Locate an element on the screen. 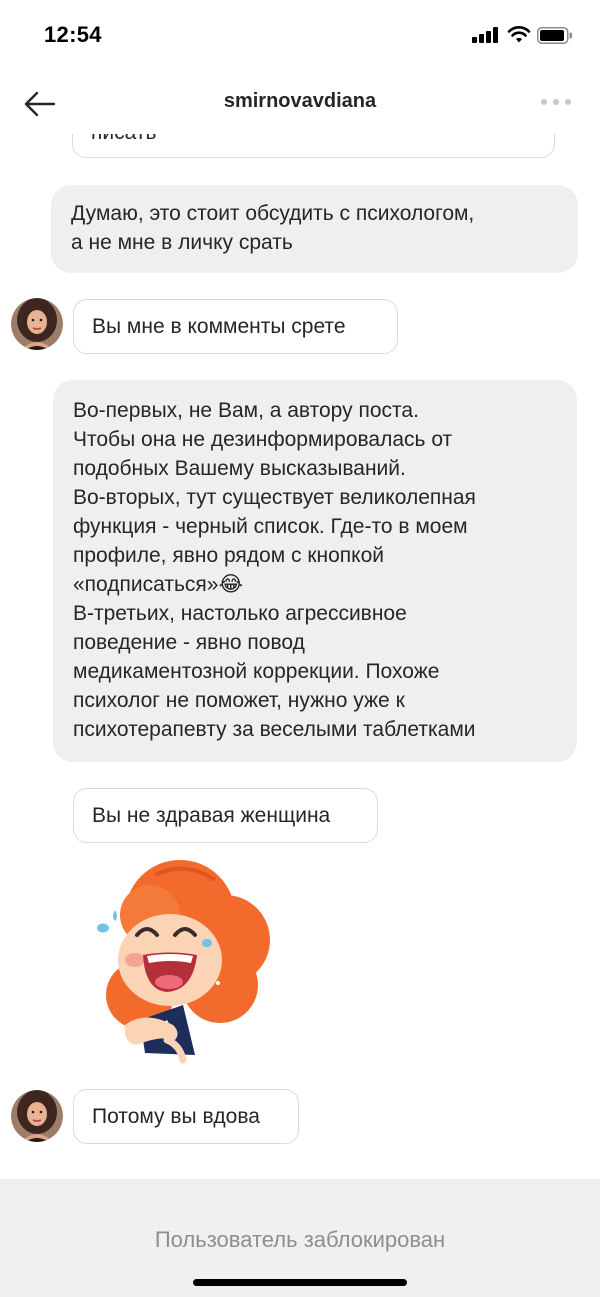 The image size is (600, 1297). chat-title: smirnovavdiana is located at coordinates (300, 101).